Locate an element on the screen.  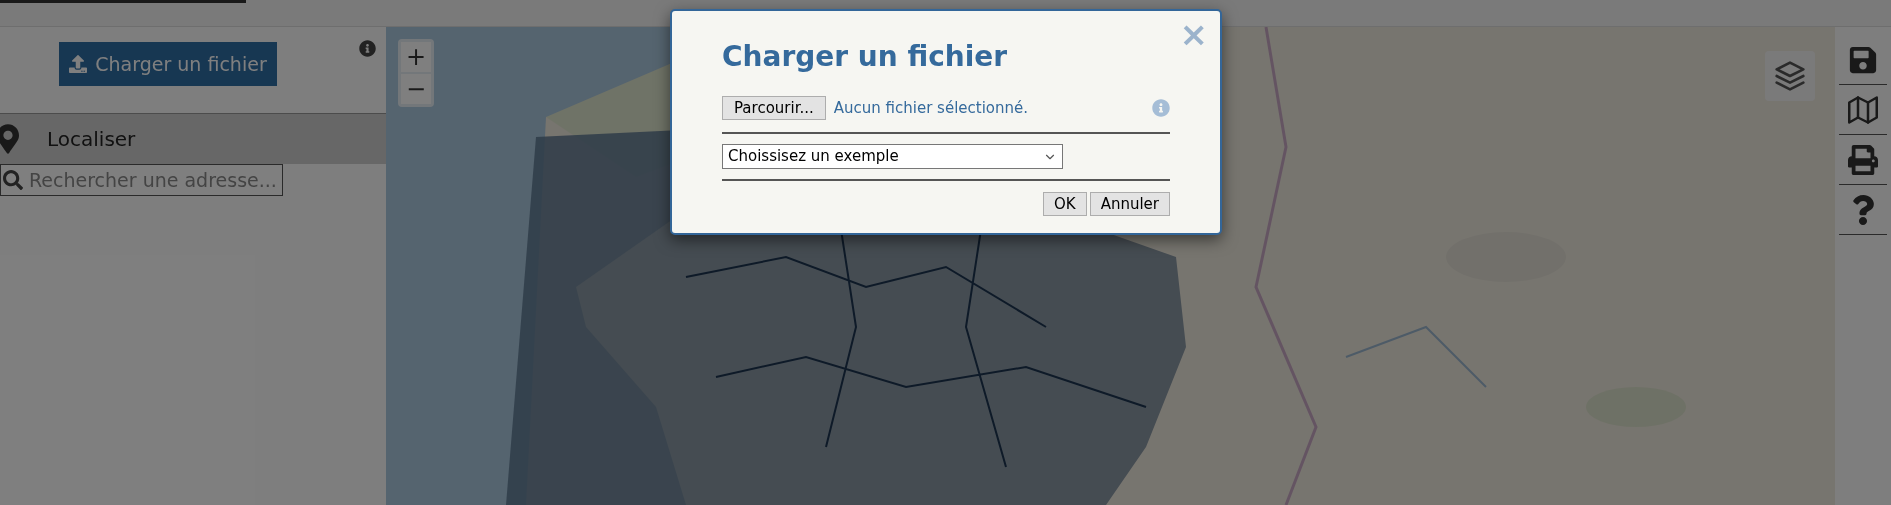
layers-button is located at coordinates (1790, 76).